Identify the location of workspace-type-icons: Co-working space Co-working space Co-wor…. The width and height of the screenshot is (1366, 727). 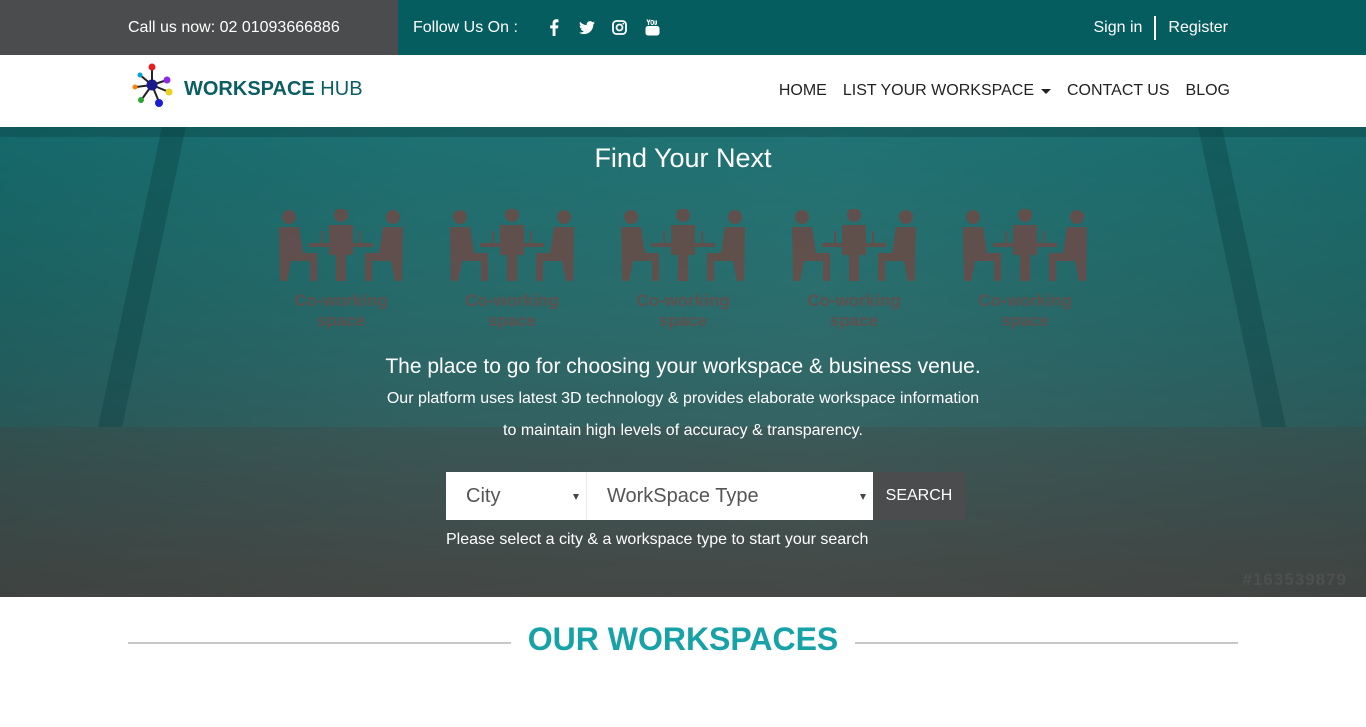
(683, 271).